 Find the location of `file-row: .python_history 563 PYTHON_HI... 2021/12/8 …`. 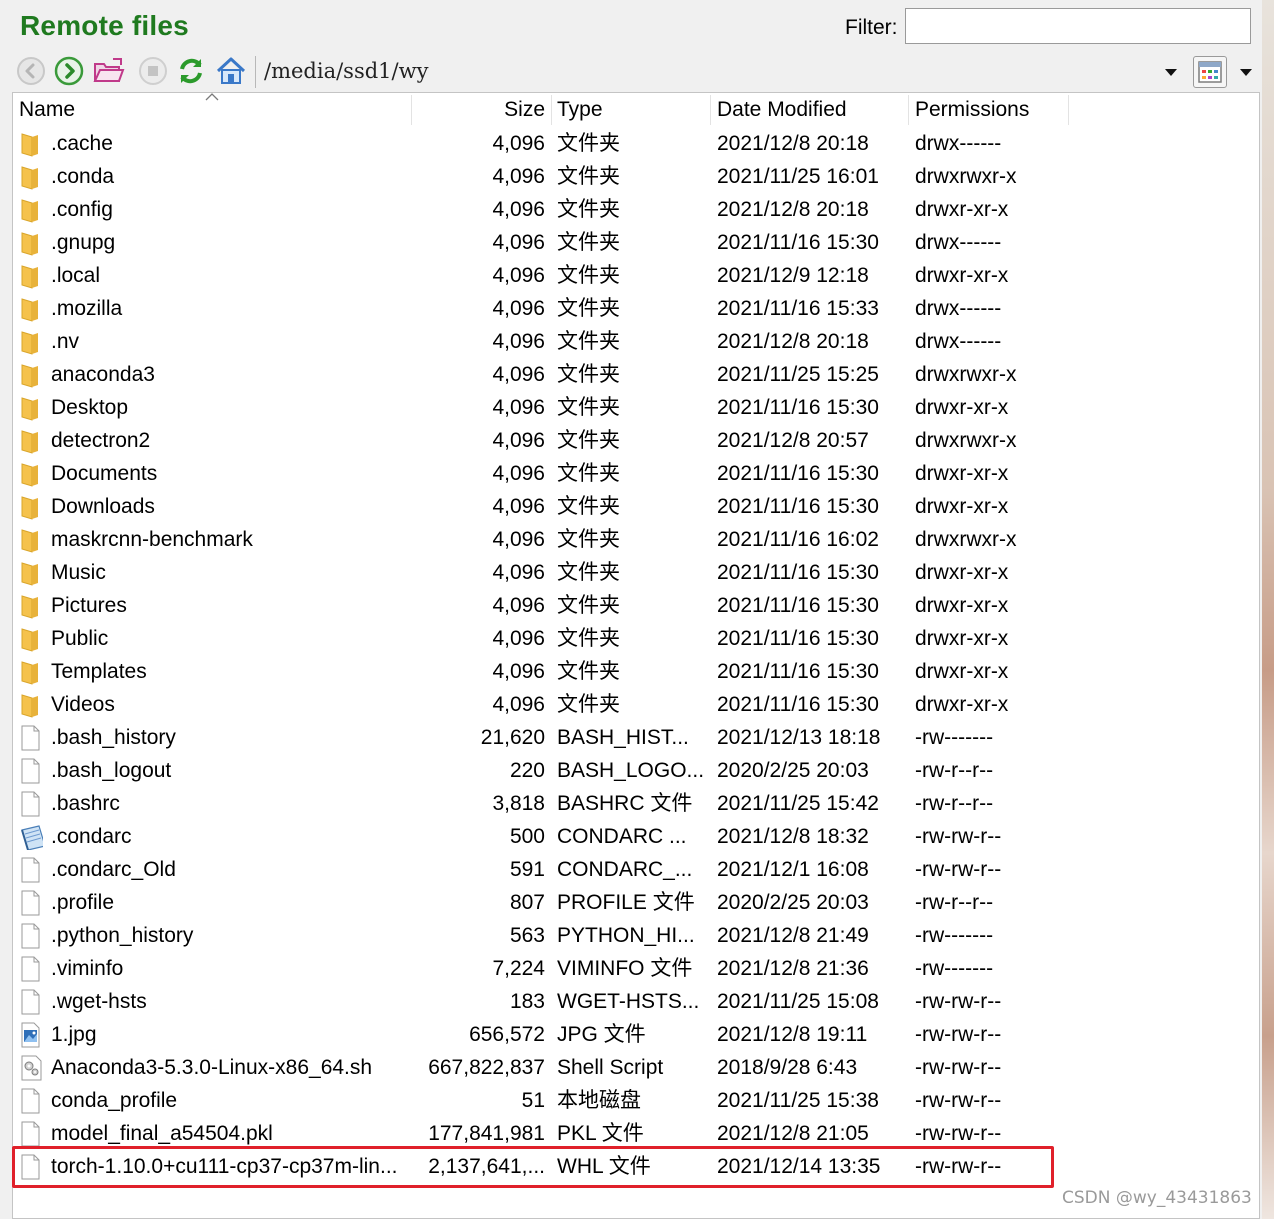

file-row: .python_history 563 PYTHON_HI... 2021/12/8 … is located at coordinates (636, 935).